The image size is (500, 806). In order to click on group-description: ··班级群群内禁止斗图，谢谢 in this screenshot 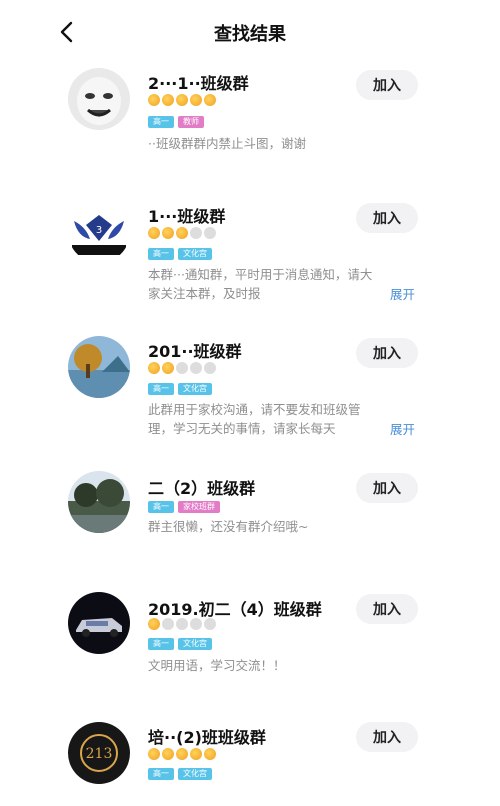, I will do `click(227, 143)`.